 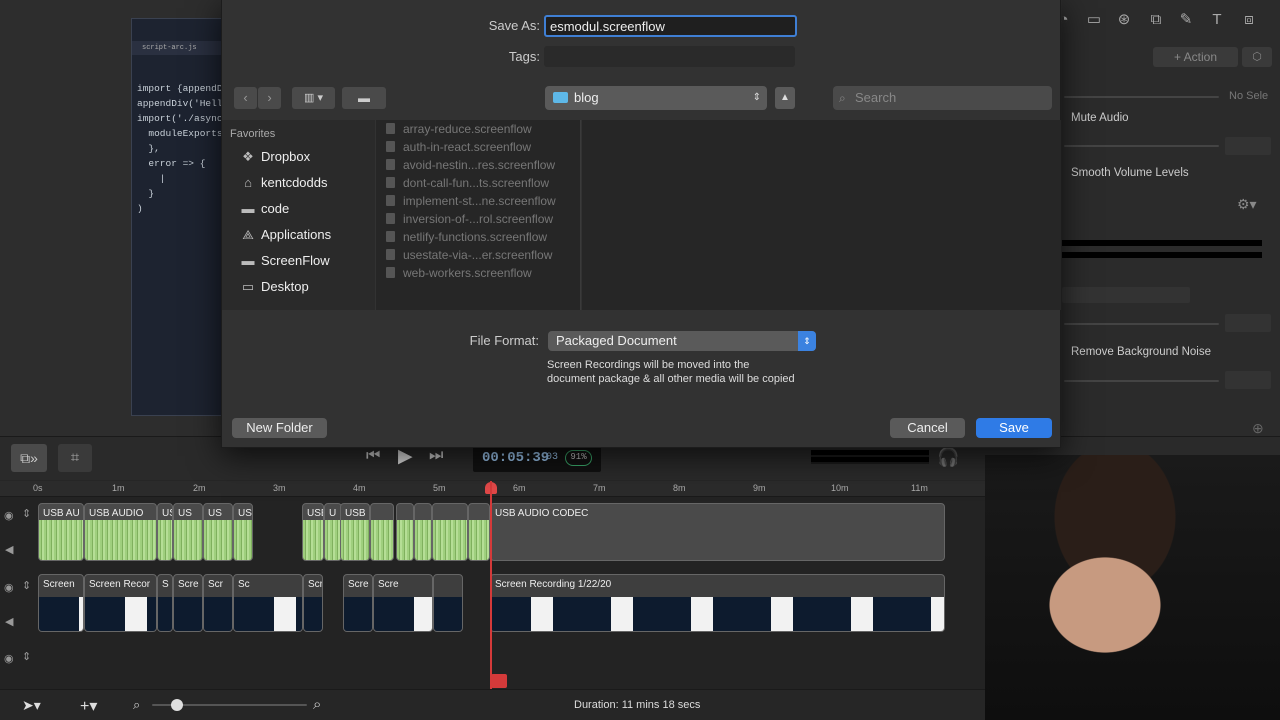 I want to click on text-icon: T, so click(x=1217, y=20).